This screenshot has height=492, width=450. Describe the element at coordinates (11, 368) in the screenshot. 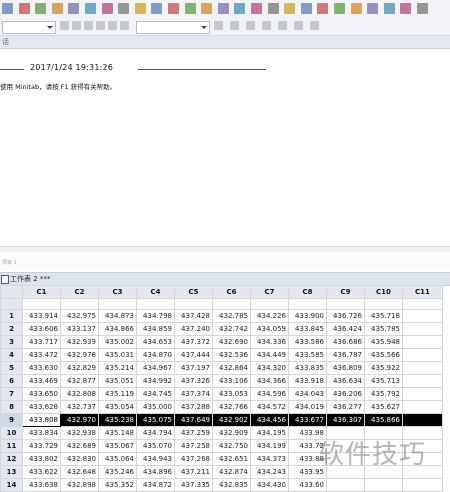

I see `row-header: 5` at that location.